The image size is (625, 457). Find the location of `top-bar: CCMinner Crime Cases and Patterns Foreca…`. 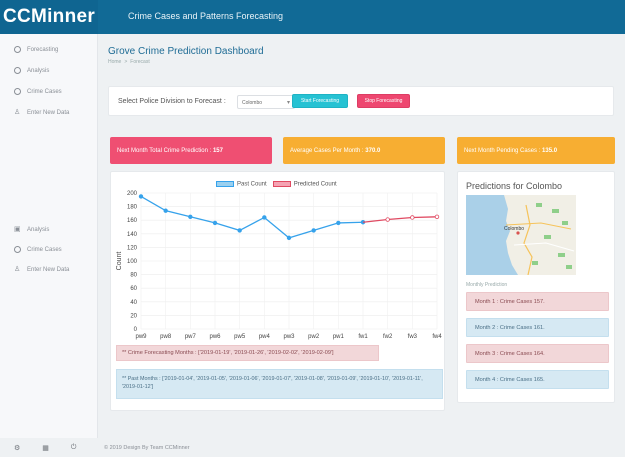

top-bar: CCMinner Crime Cases and Patterns Foreca… is located at coordinates (312, 17).